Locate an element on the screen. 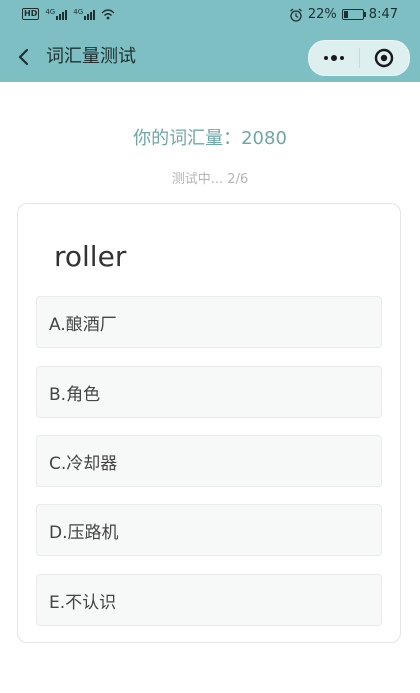 The width and height of the screenshot is (420, 693). clock-time: 8:47 is located at coordinates (383, 14).